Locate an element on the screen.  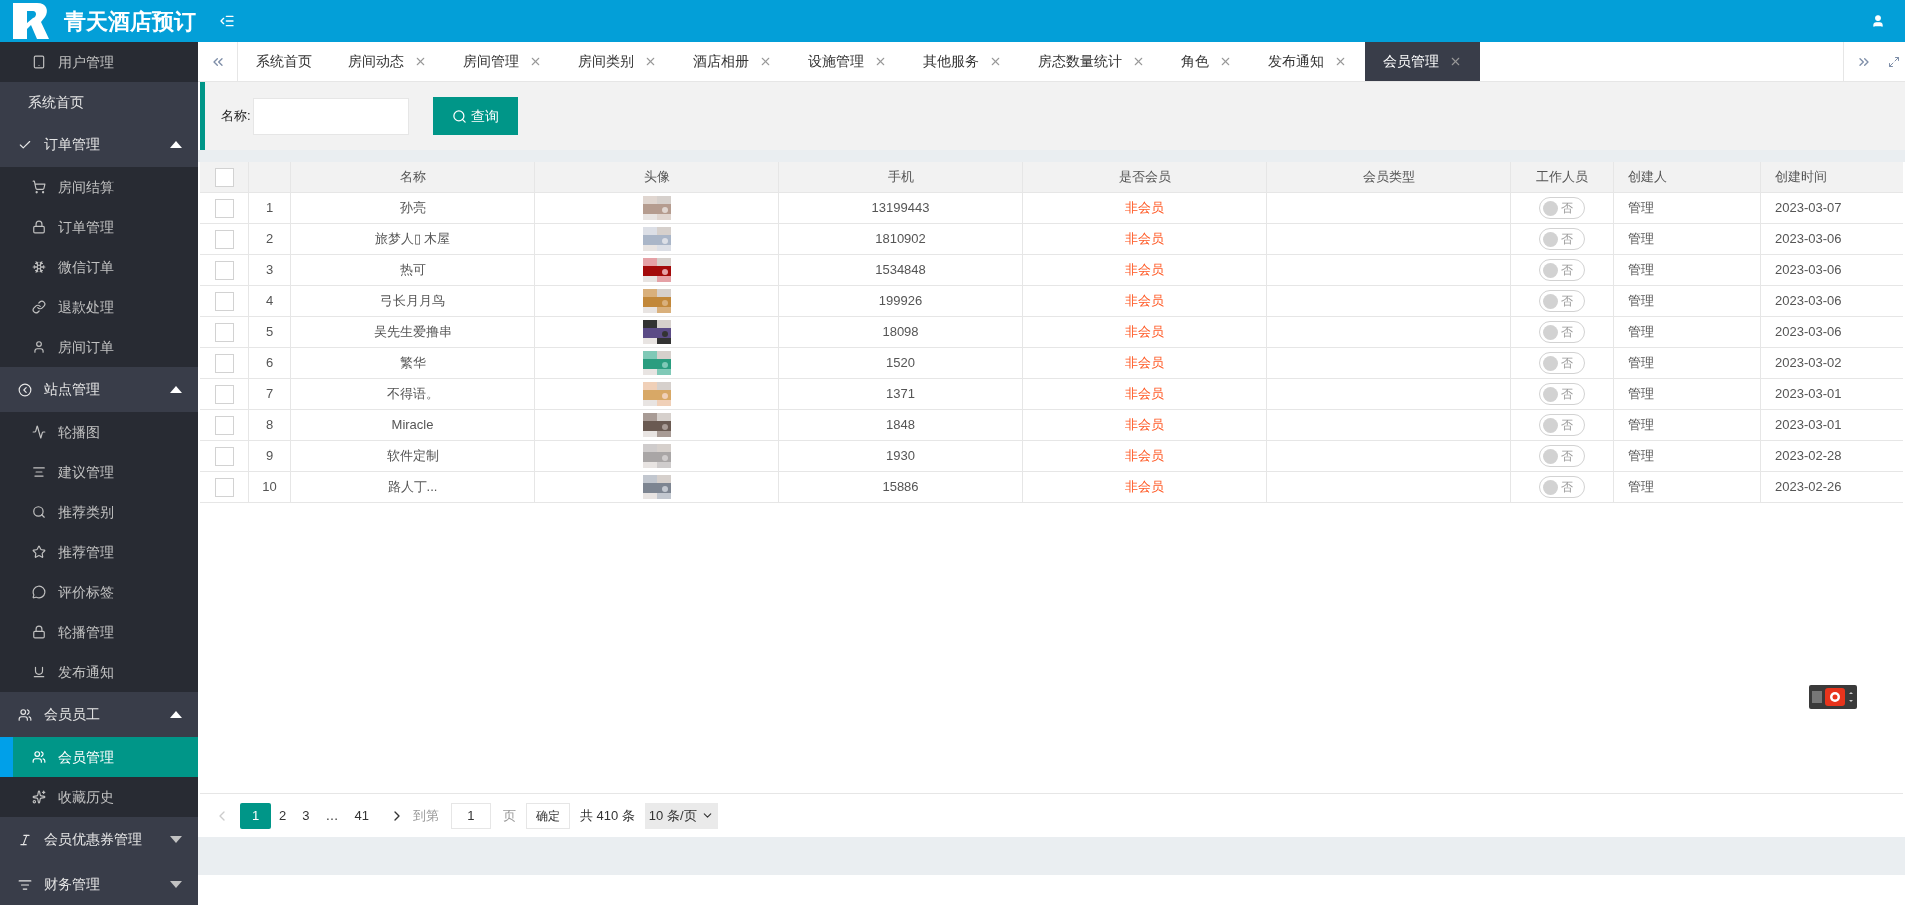
page-field: 1 is located at coordinates (470, 815).